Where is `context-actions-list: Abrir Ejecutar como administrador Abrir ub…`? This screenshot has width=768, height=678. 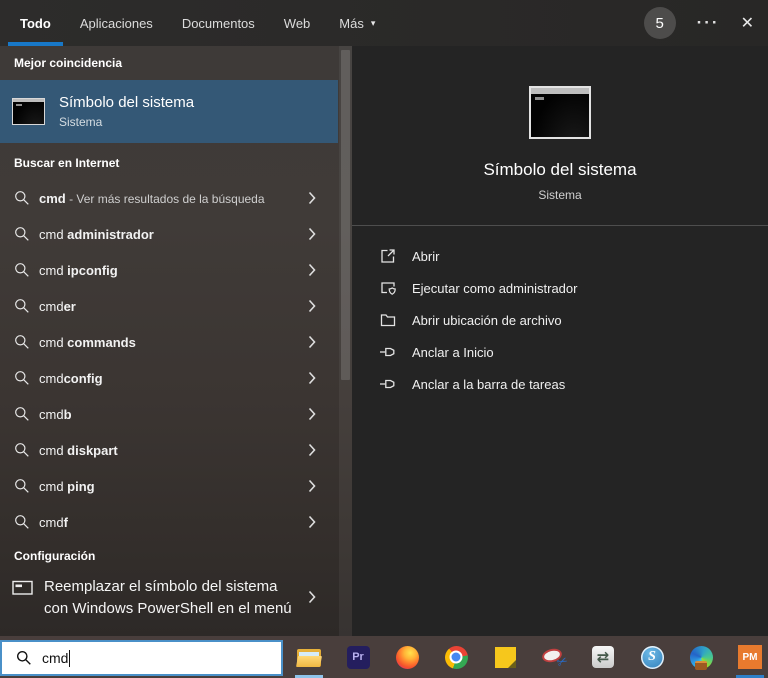 context-actions-list: Abrir Ejecutar como administrador Abrir ub… is located at coordinates (560, 320).